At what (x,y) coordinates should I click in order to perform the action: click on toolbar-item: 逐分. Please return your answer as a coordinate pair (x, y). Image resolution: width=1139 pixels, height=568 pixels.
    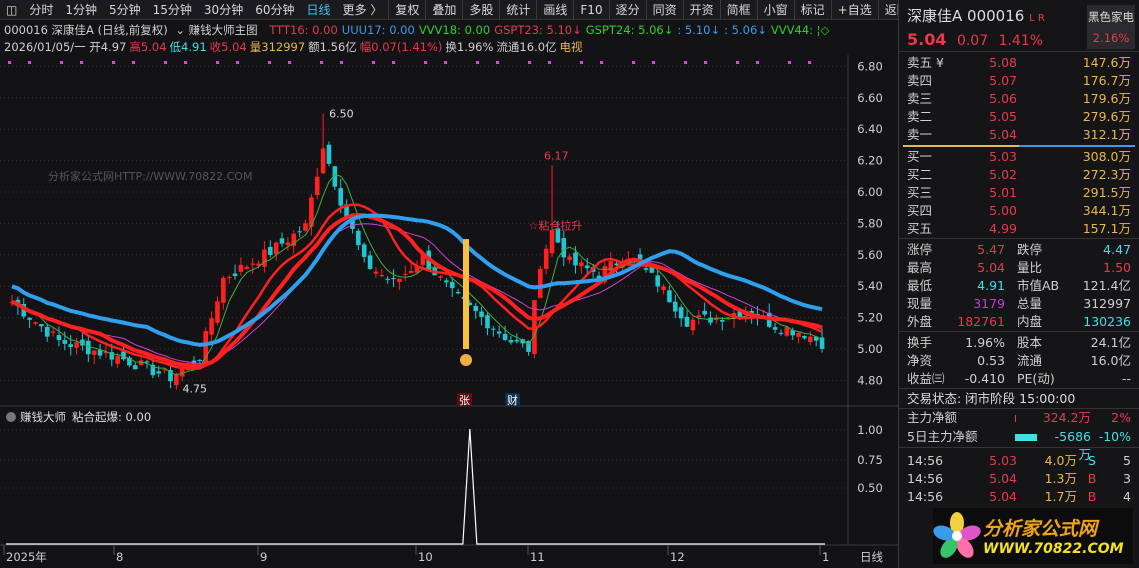
    Looking at the image, I should click on (627, 10).